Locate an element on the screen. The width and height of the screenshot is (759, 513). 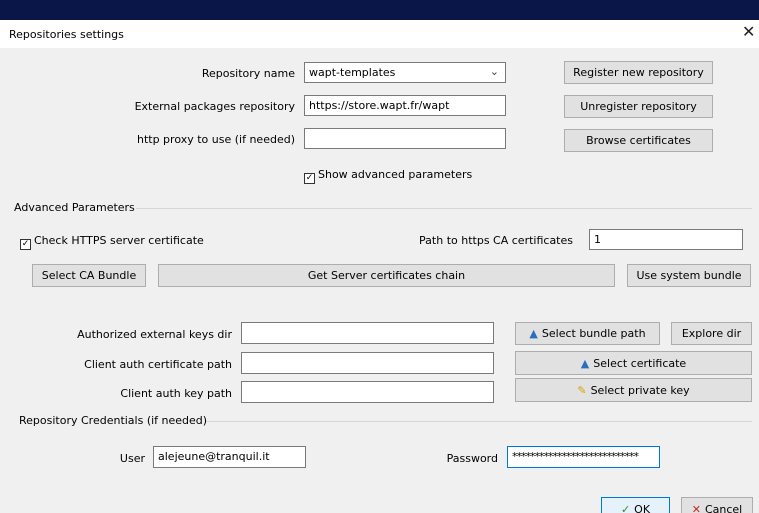
client-key-input is located at coordinates (367, 392).